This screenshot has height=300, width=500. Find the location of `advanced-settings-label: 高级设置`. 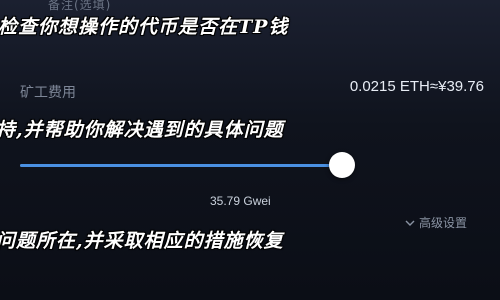

advanced-settings-label: 高级设置 is located at coordinates (443, 223).